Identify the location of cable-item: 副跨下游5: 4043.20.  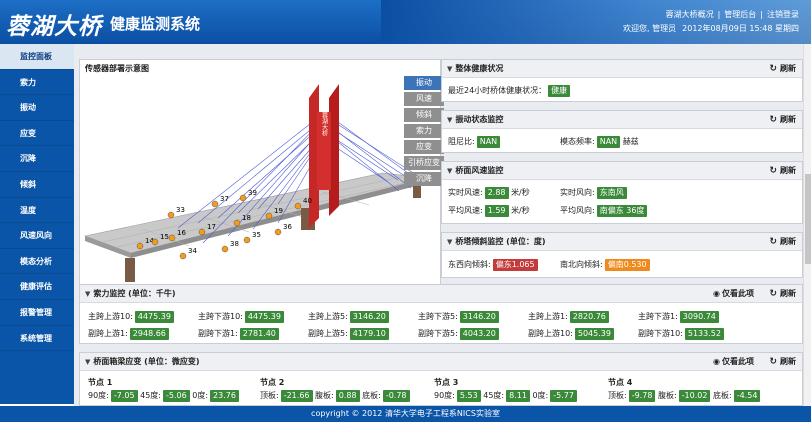
(458, 334).